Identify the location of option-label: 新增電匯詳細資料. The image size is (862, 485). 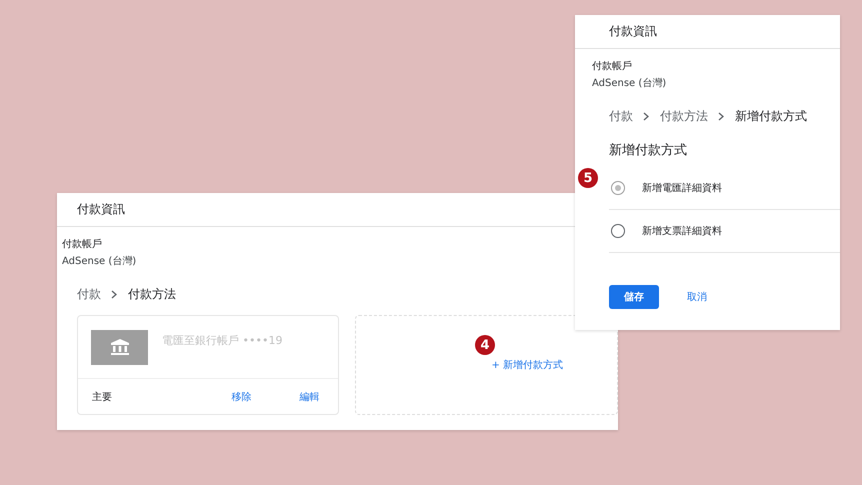
(682, 188).